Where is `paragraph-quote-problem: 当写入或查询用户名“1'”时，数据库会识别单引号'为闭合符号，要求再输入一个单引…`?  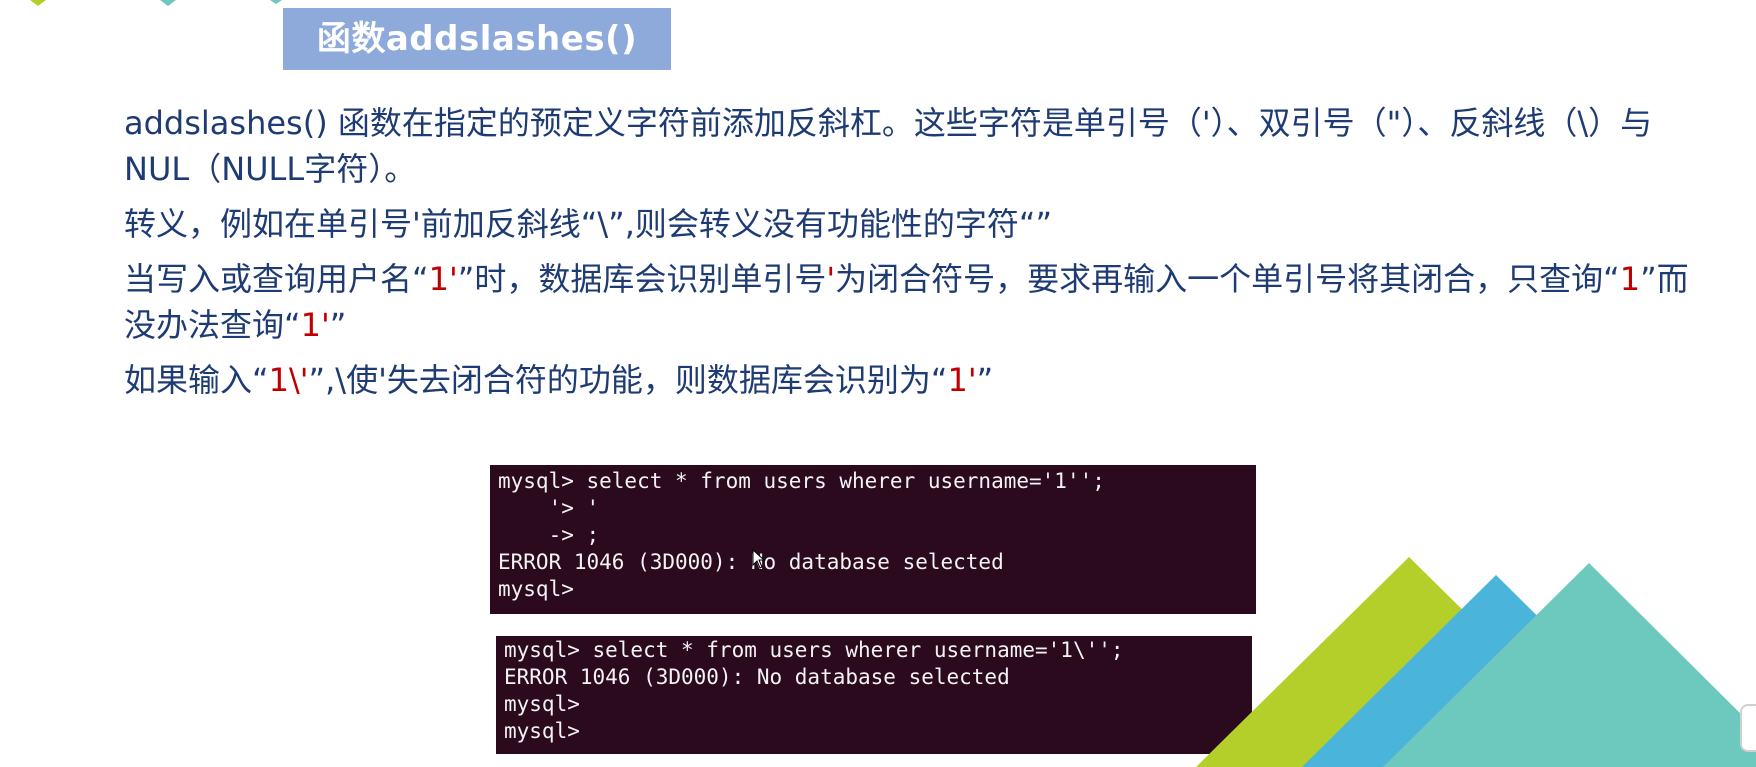
paragraph-quote-problem: 当写入或查询用户名“1'”时，数据库会识别单引号'为闭合符号，要求再输入一个单引… is located at coordinates (914, 302).